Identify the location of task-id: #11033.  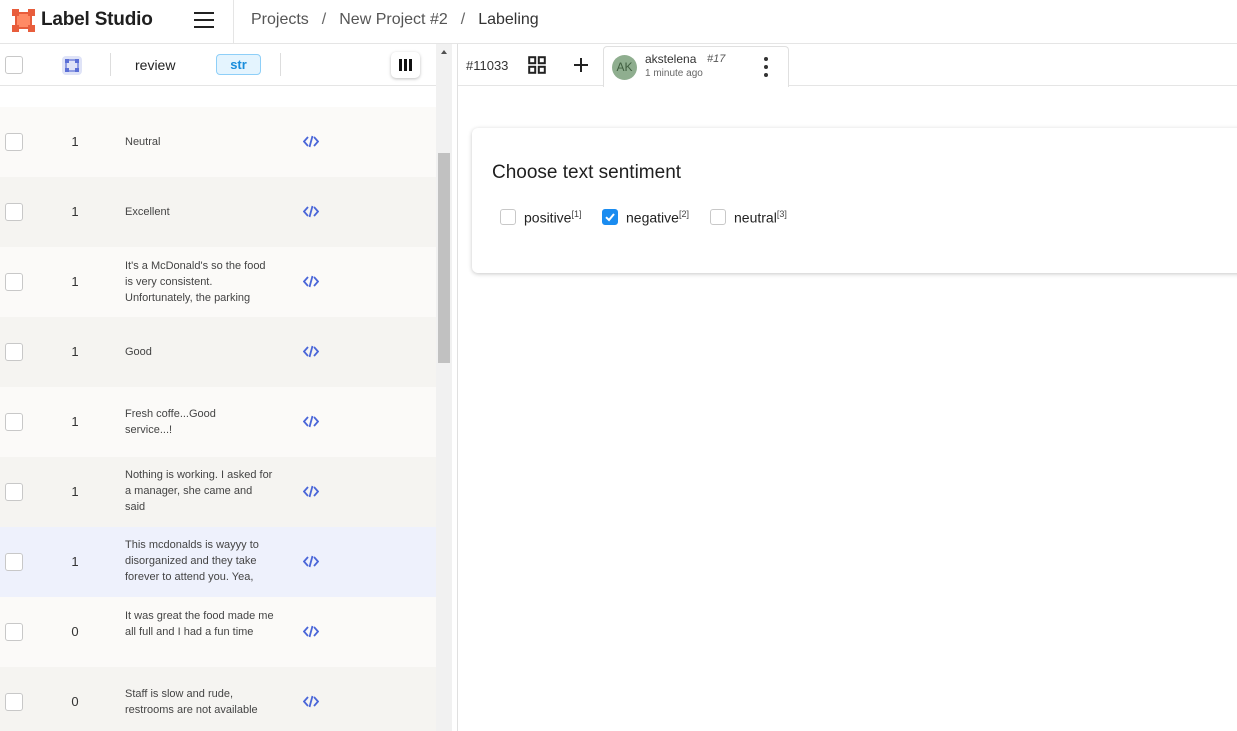
(487, 65).